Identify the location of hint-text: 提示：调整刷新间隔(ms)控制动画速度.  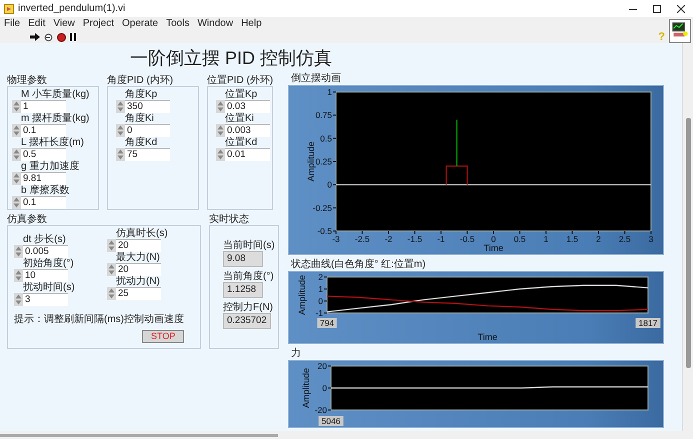
(99, 319).